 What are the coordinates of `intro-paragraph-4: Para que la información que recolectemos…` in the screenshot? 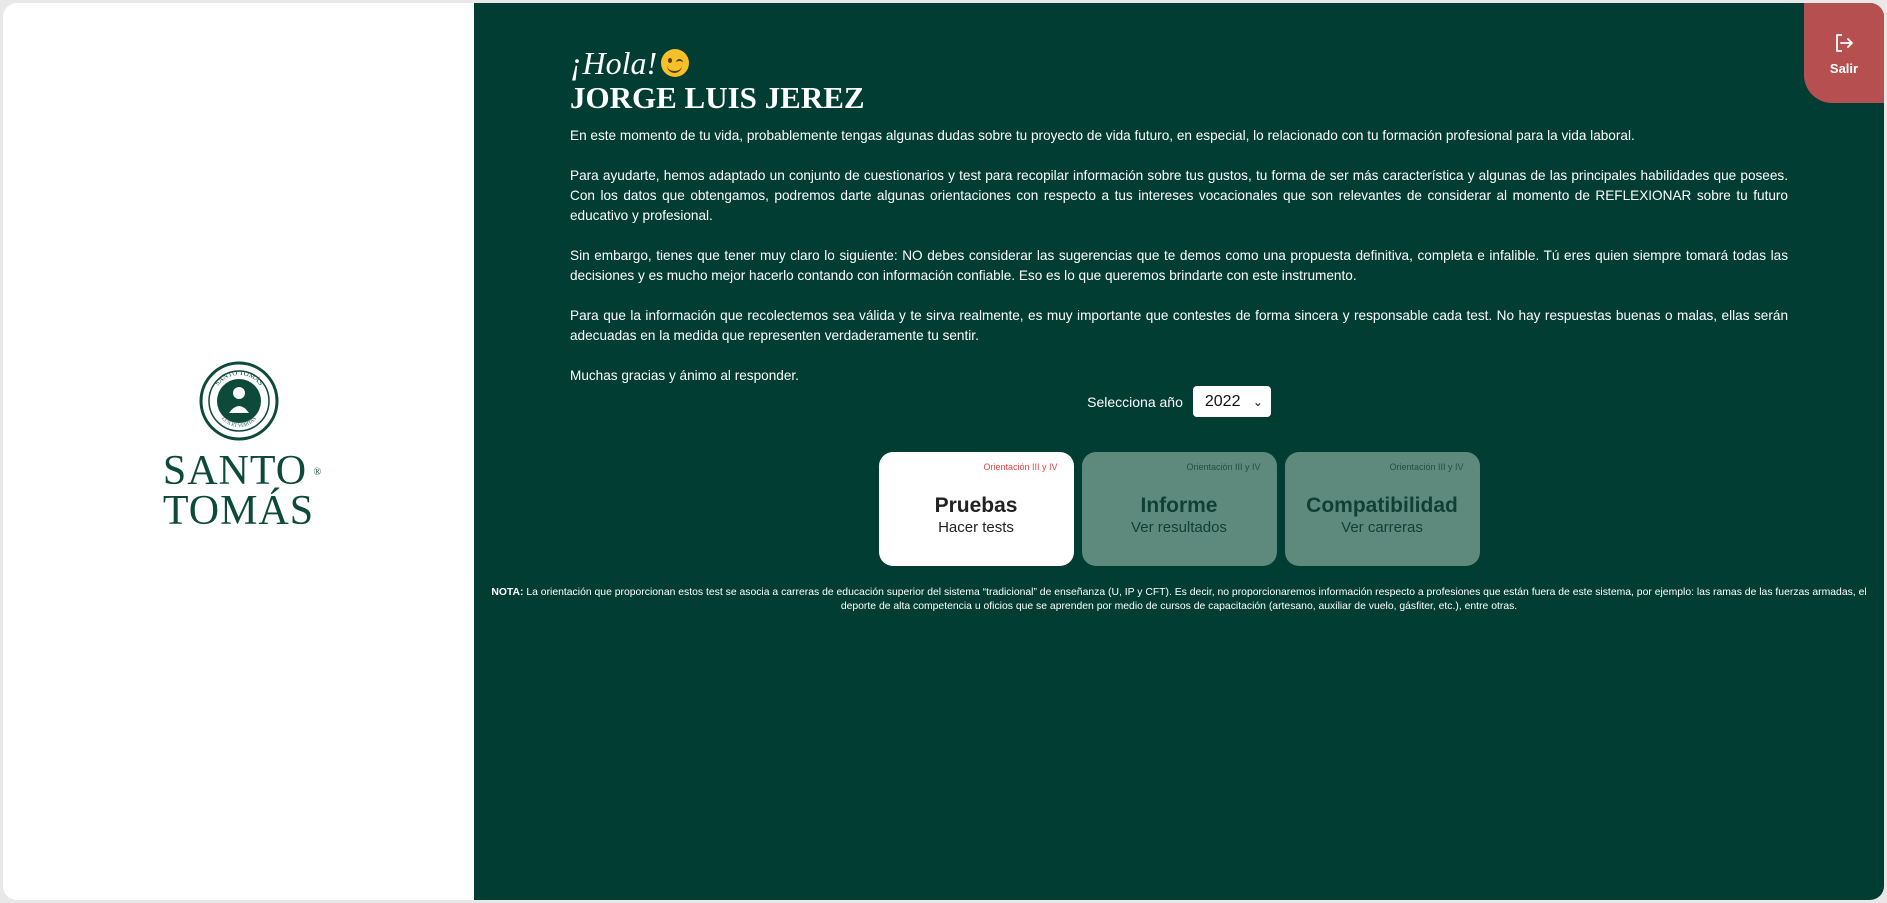 It's located at (1179, 325).